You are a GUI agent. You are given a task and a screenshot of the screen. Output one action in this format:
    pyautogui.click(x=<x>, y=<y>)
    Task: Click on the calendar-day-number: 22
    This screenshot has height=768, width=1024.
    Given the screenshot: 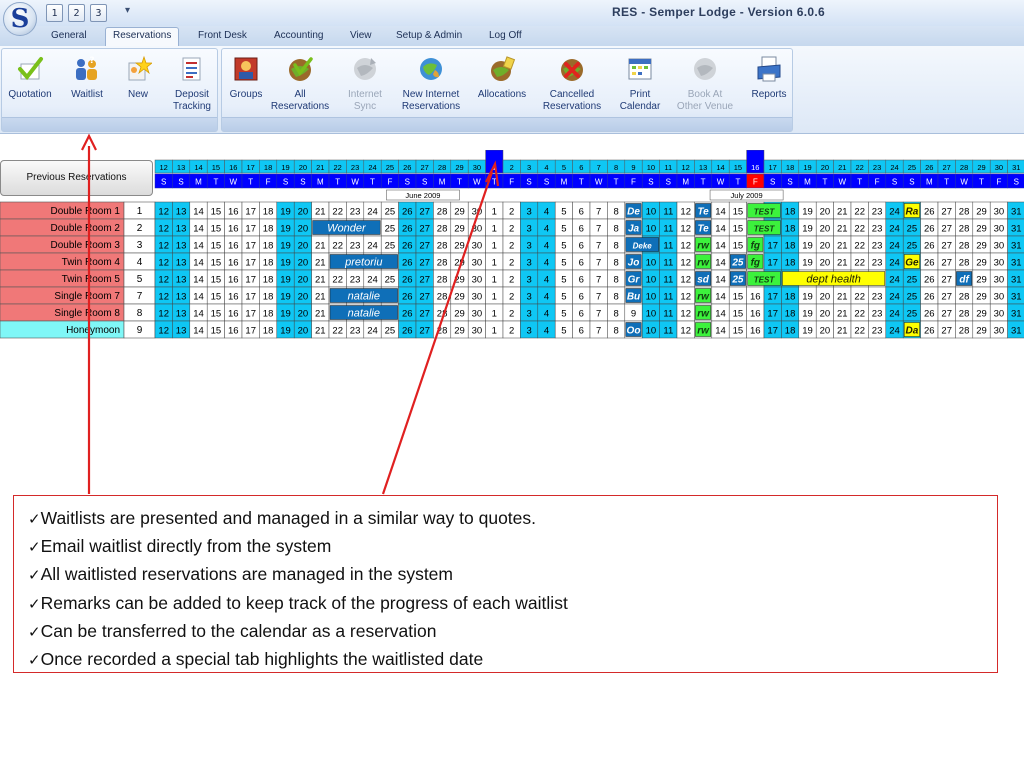 What is the action you would take?
    pyautogui.click(x=859, y=297)
    